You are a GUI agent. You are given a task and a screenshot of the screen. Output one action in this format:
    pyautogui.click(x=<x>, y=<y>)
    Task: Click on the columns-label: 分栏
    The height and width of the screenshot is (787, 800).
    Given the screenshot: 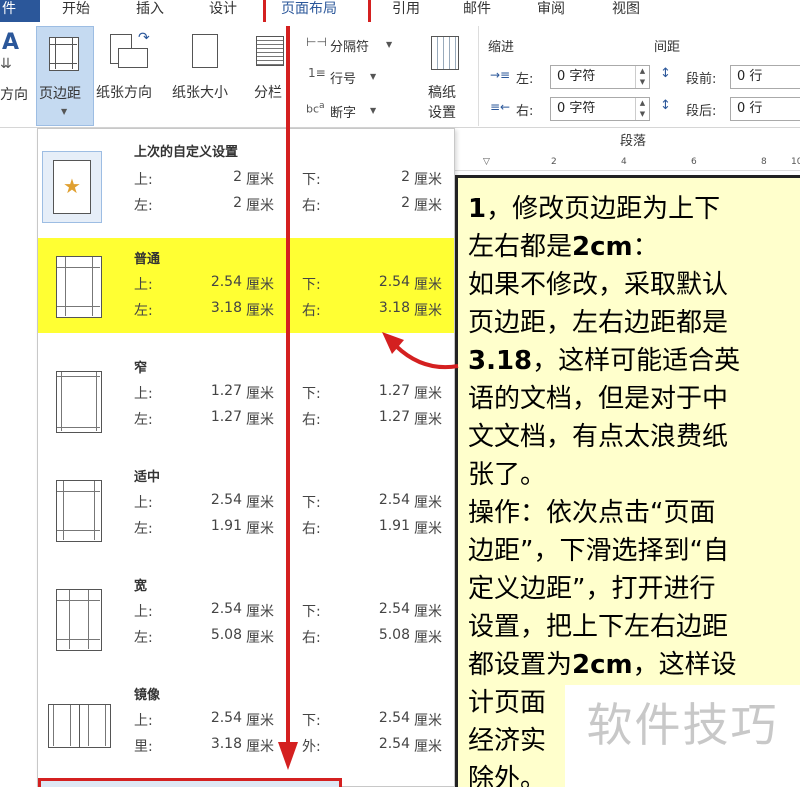 What is the action you would take?
    pyautogui.click(x=268, y=93)
    